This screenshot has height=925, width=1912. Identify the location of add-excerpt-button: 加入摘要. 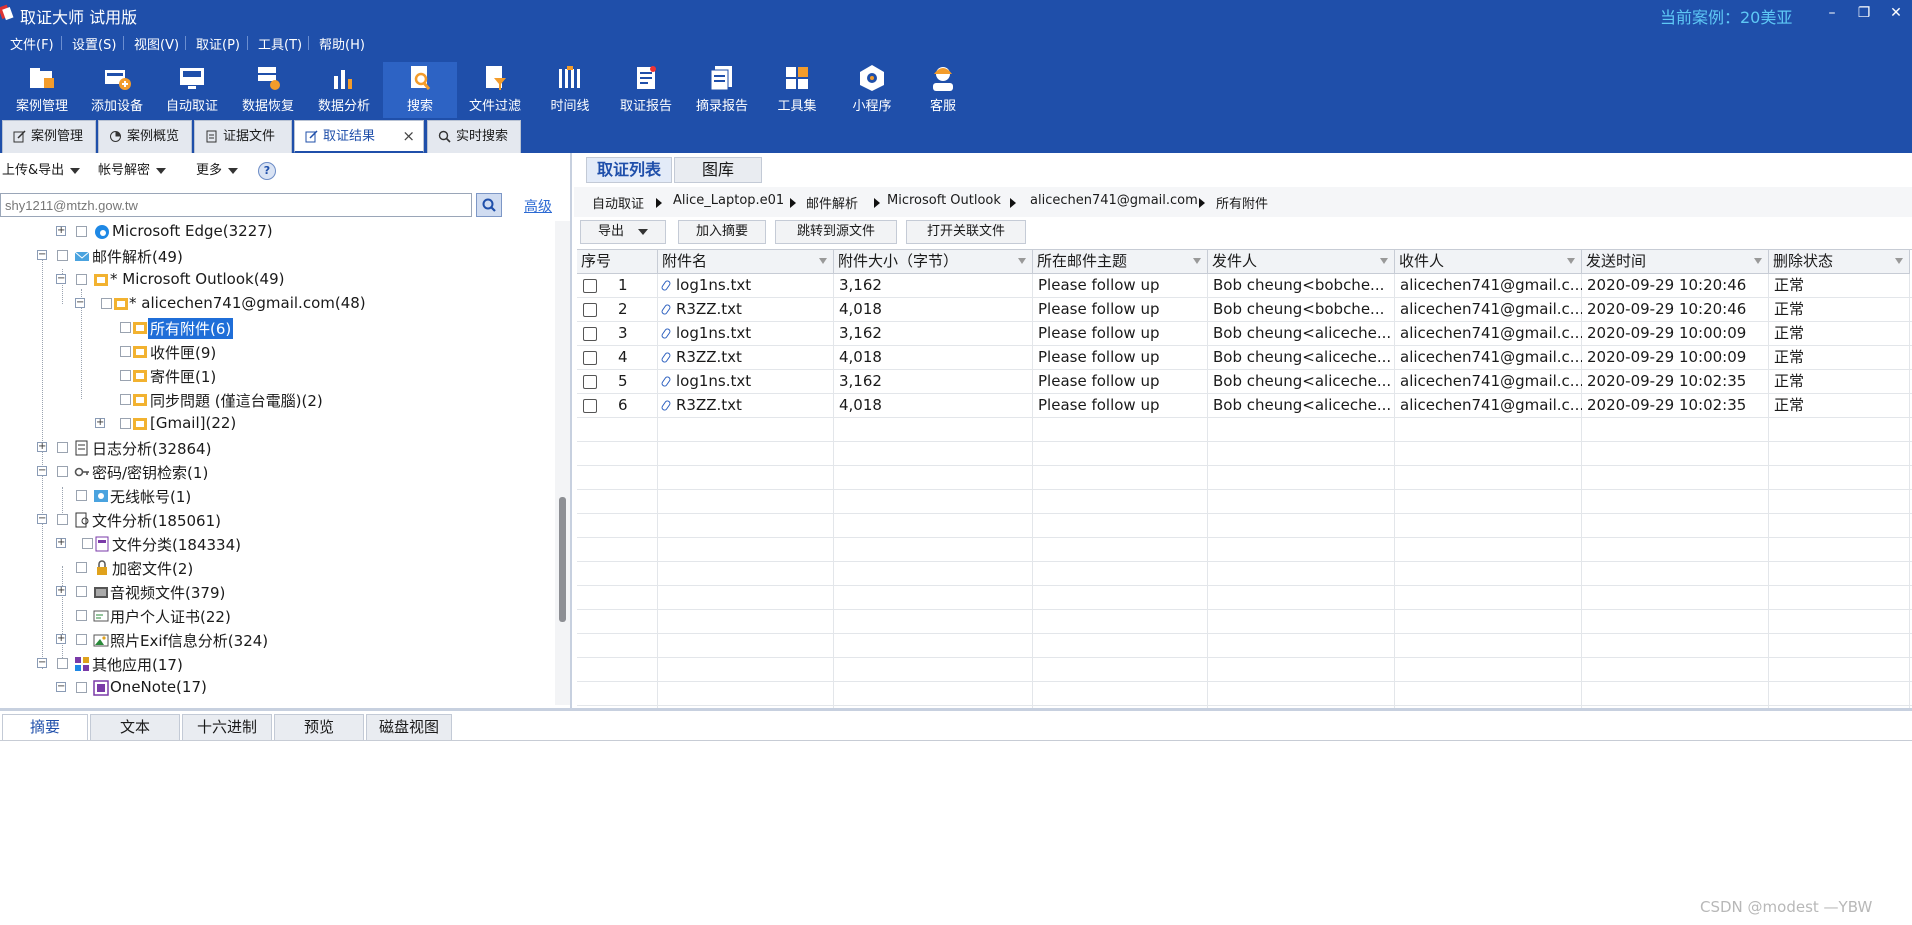
(722, 232).